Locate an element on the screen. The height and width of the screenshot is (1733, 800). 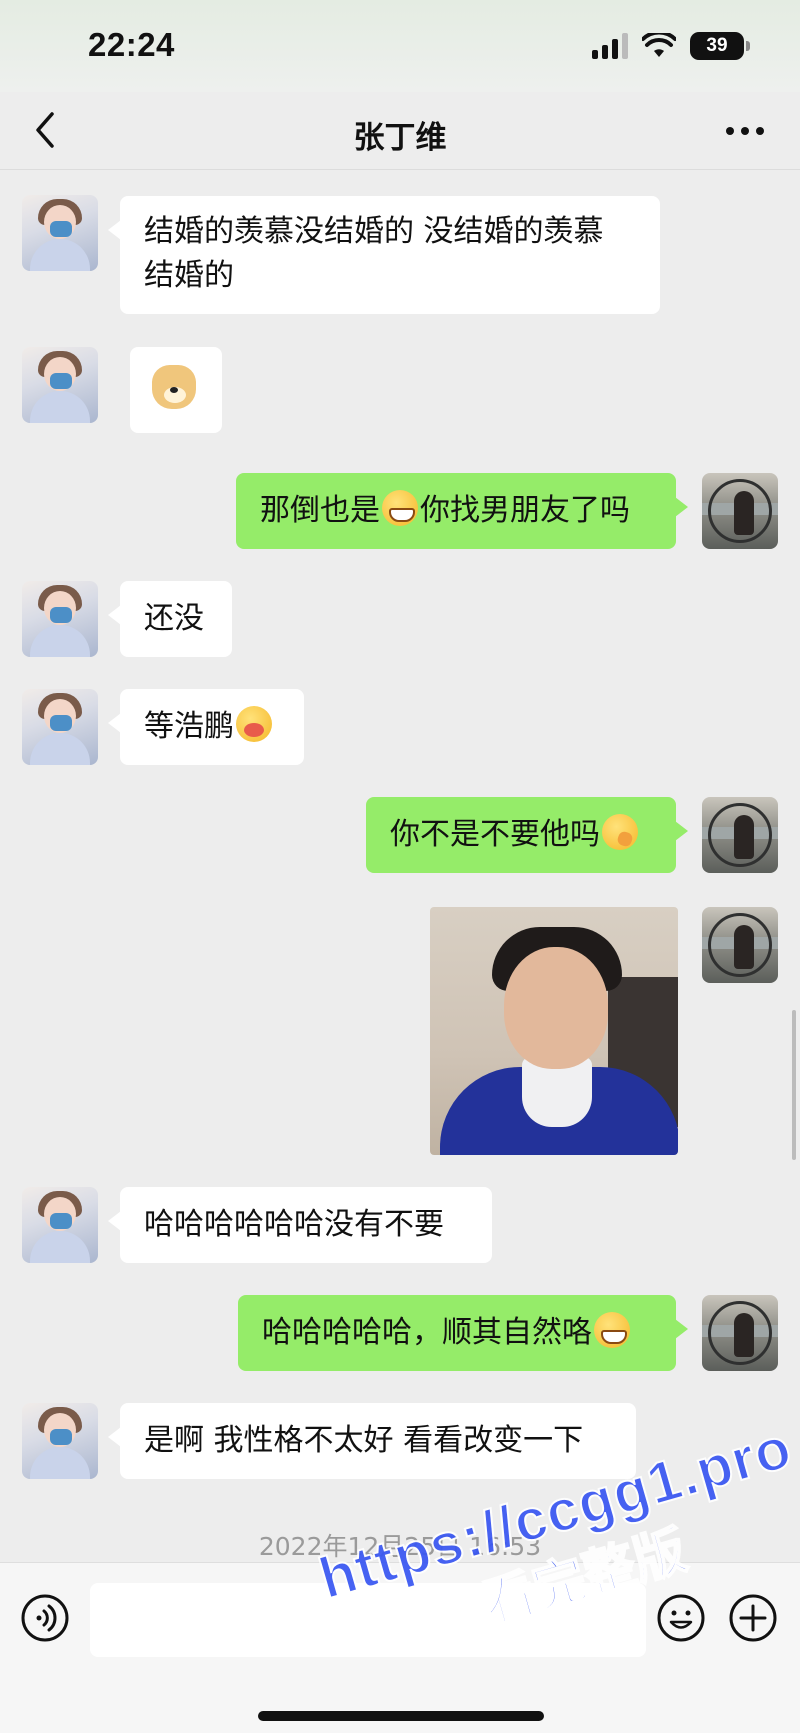
message-text: 你找男朋友了吗 is located at coordinates (525, 510).